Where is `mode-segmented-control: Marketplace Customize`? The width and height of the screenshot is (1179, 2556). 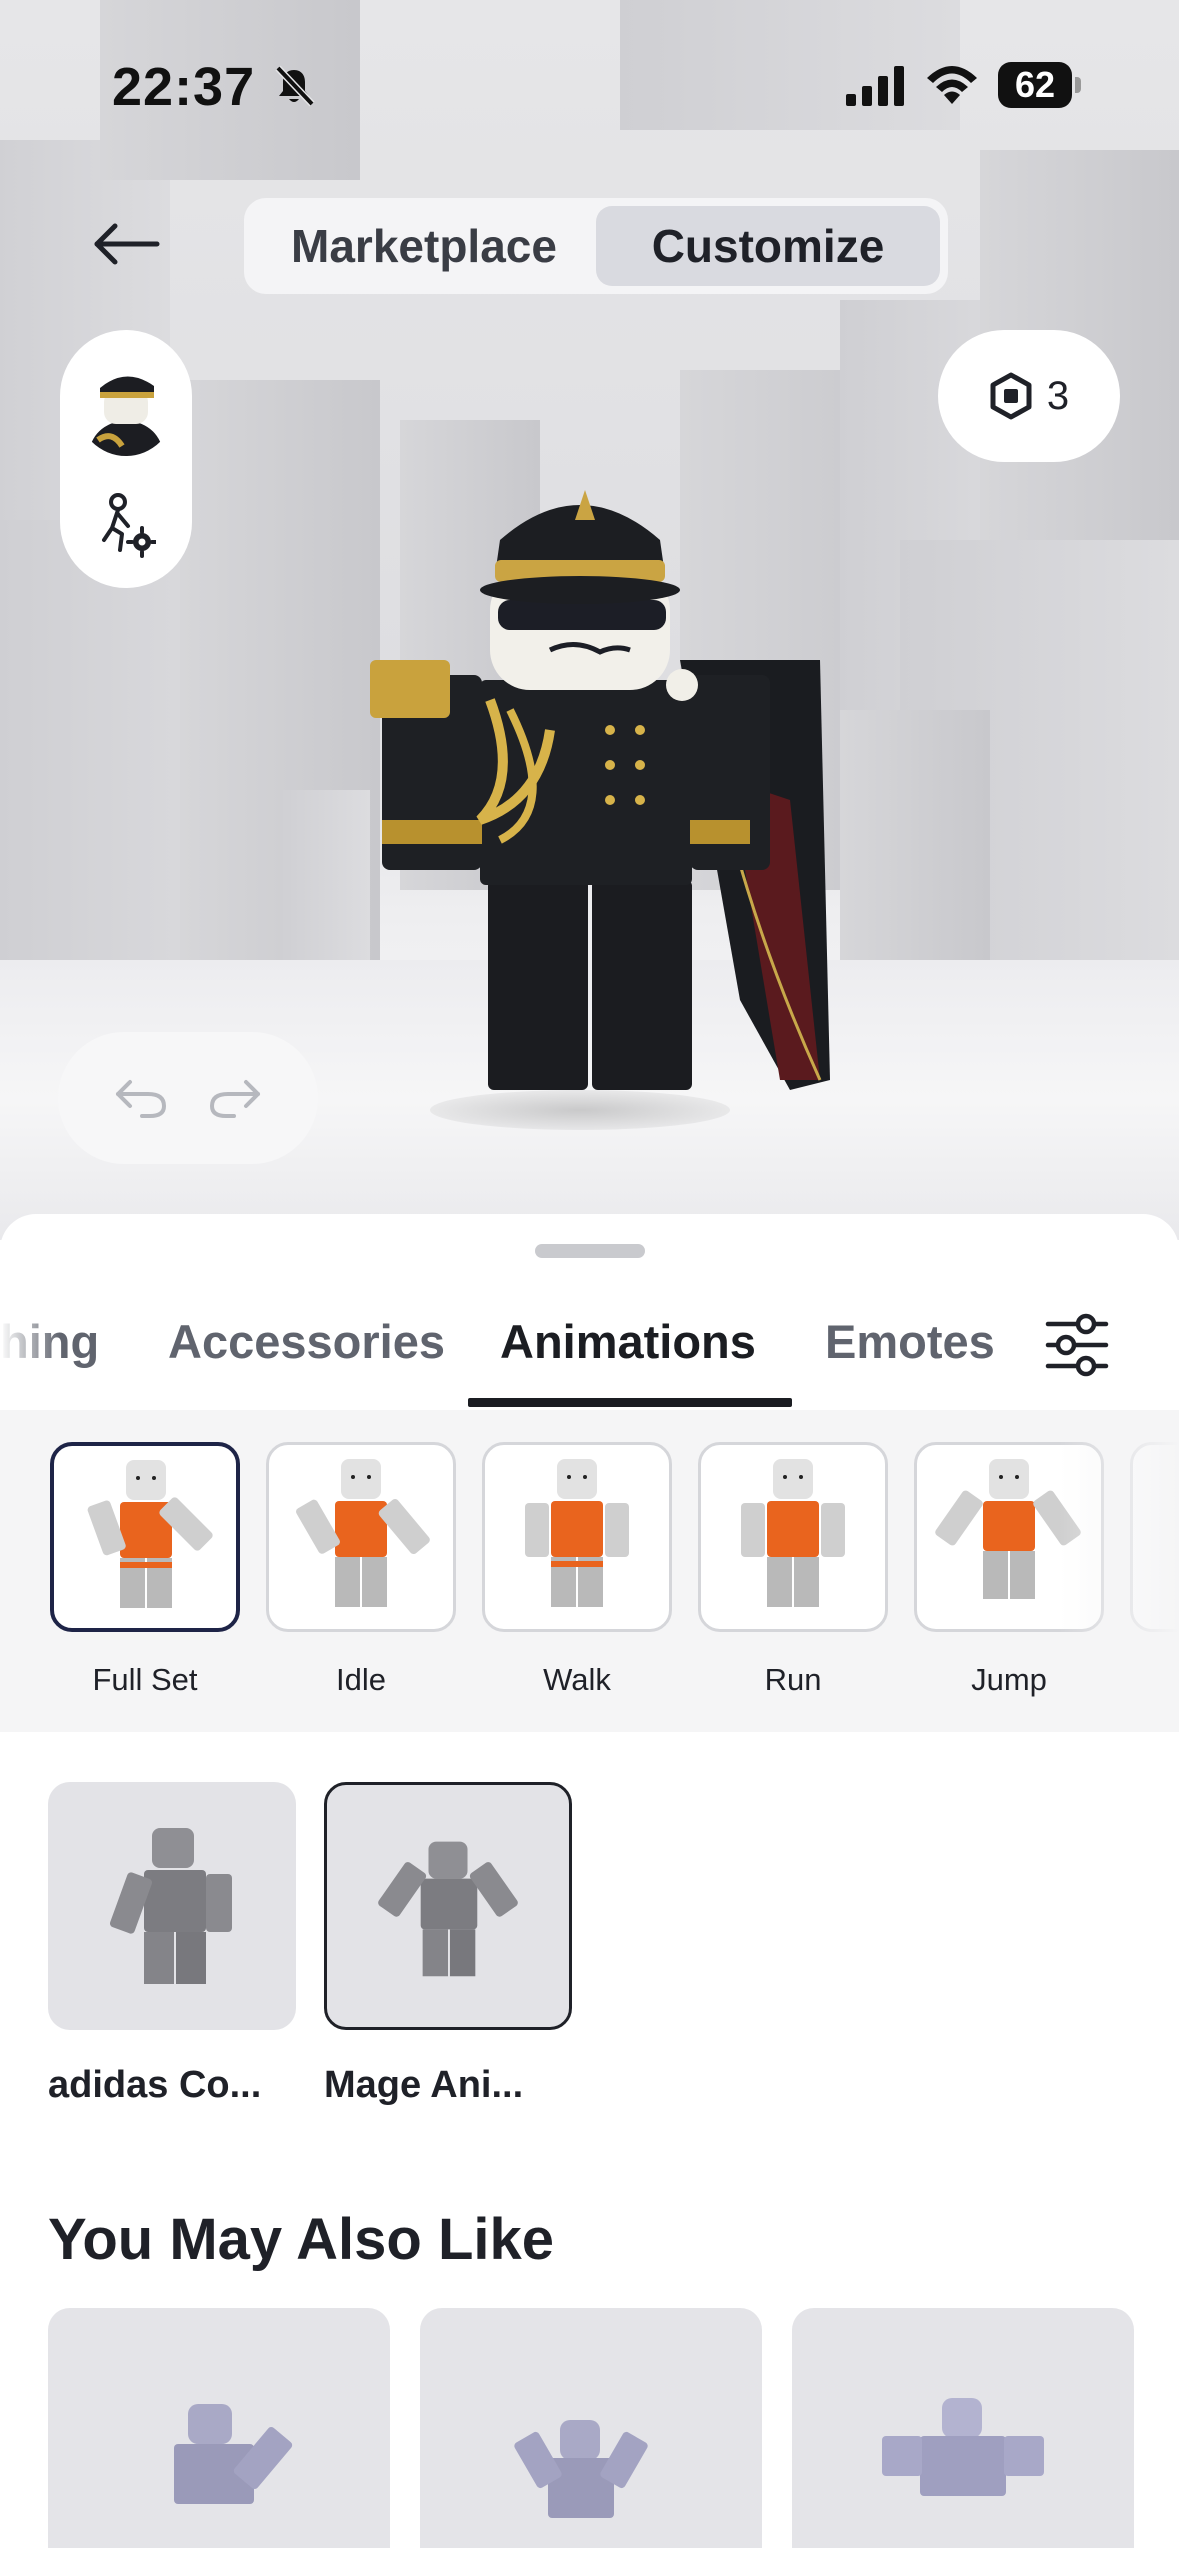
mode-segmented-control: Marketplace Customize is located at coordinates (596, 246).